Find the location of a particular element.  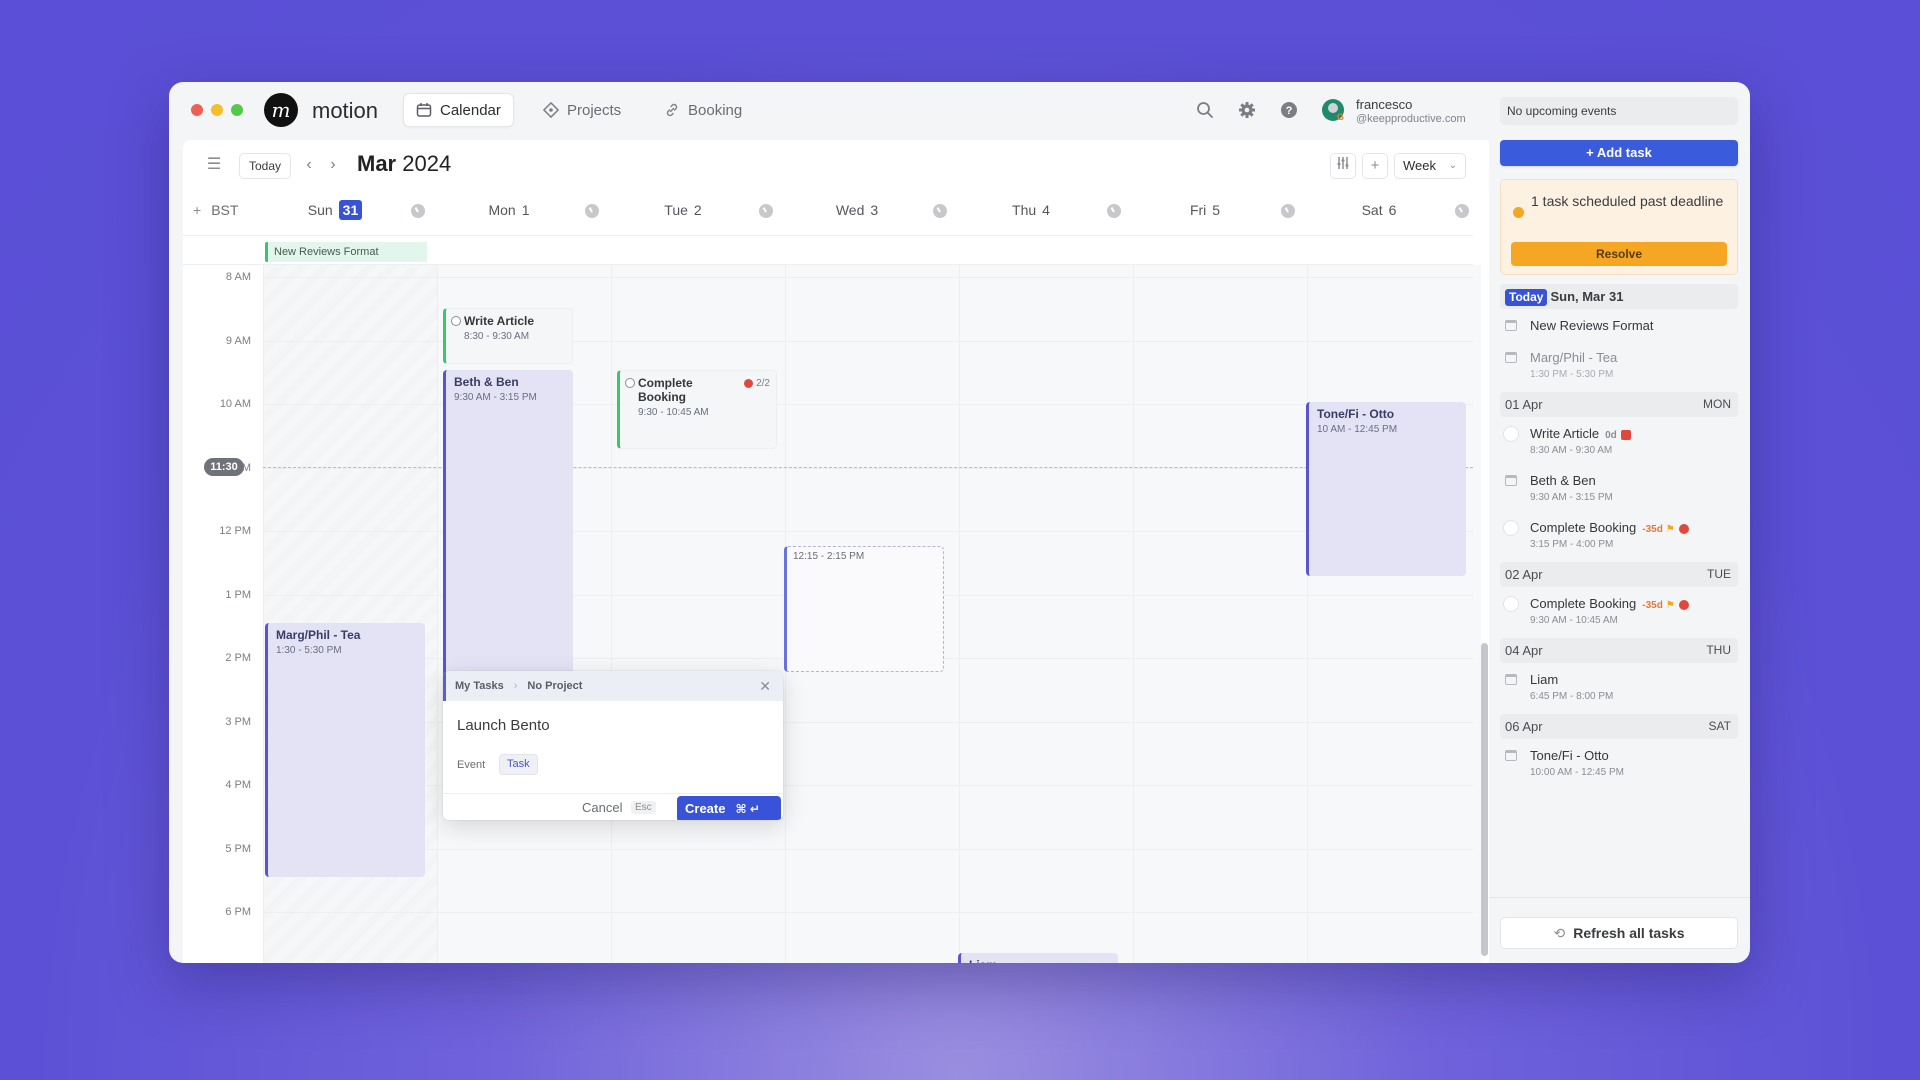

event-badges: 2/2 is located at coordinates (756, 383).